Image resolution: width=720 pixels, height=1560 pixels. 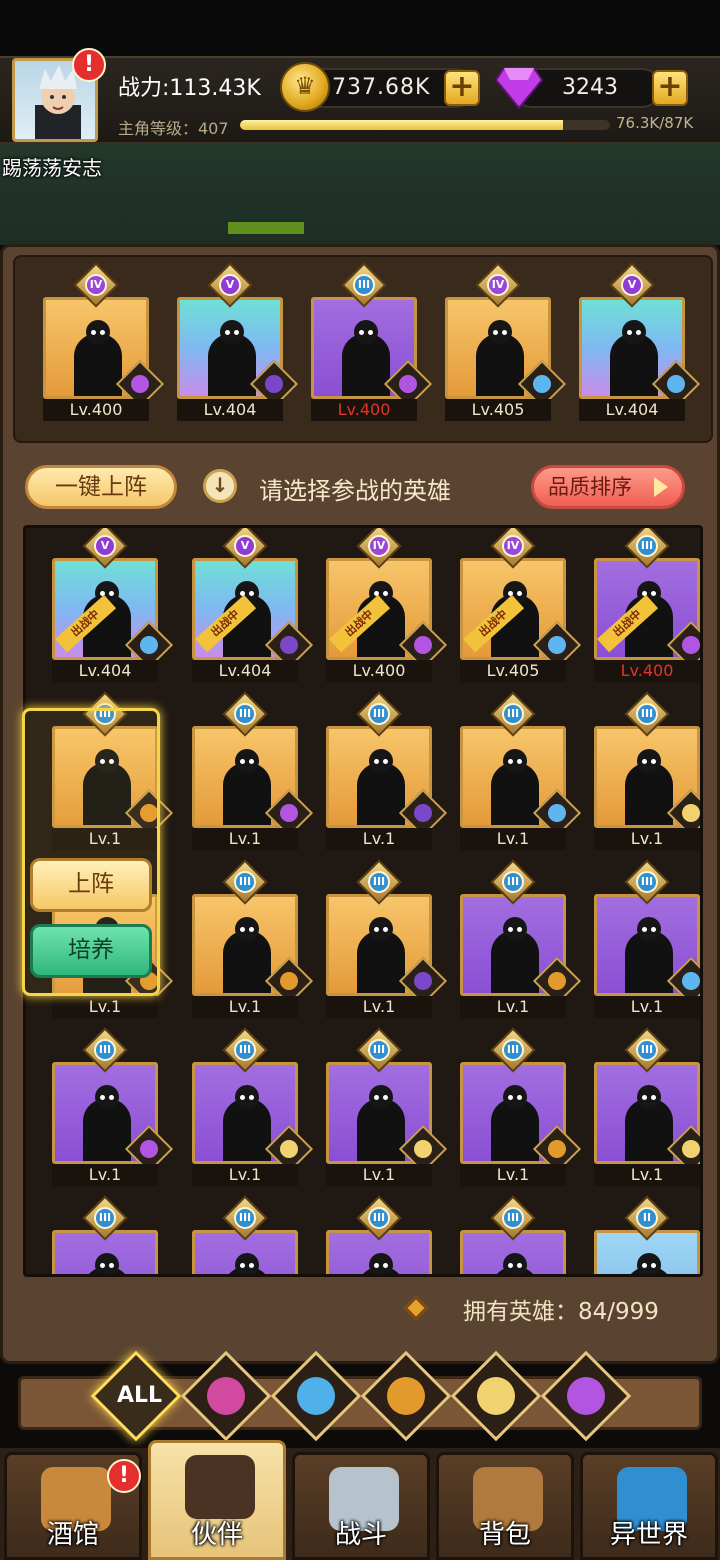 What do you see at coordinates (519, 88) in the screenshot?
I see `gem-icon` at bounding box center [519, 88].